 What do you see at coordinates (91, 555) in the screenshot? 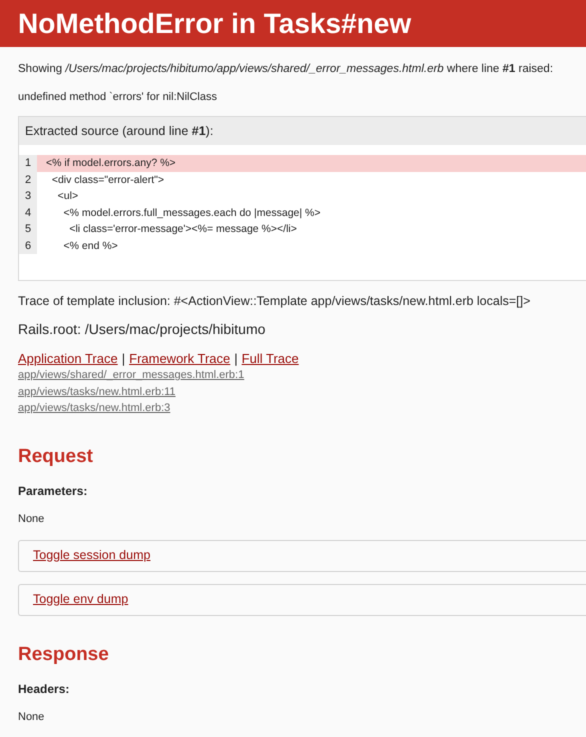
I see `toggle-link: Toggle session dump` at bounding box center [91, 555].